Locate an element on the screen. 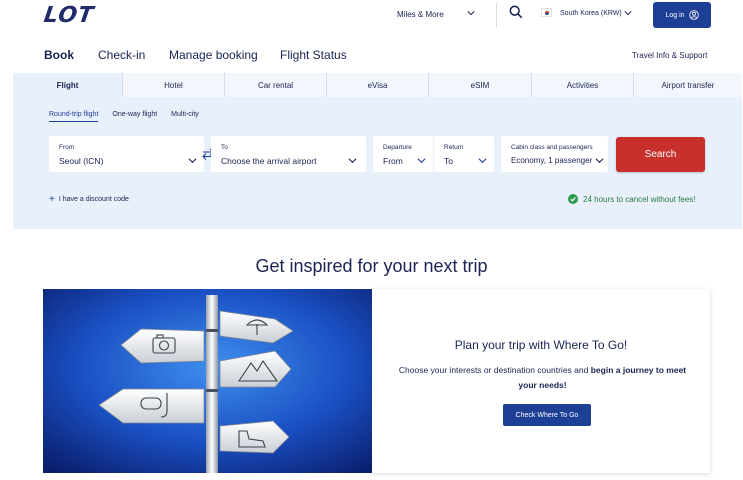 This screenshot has height=480, width=743. plus-icon: + is located at coordinates (52, 199).